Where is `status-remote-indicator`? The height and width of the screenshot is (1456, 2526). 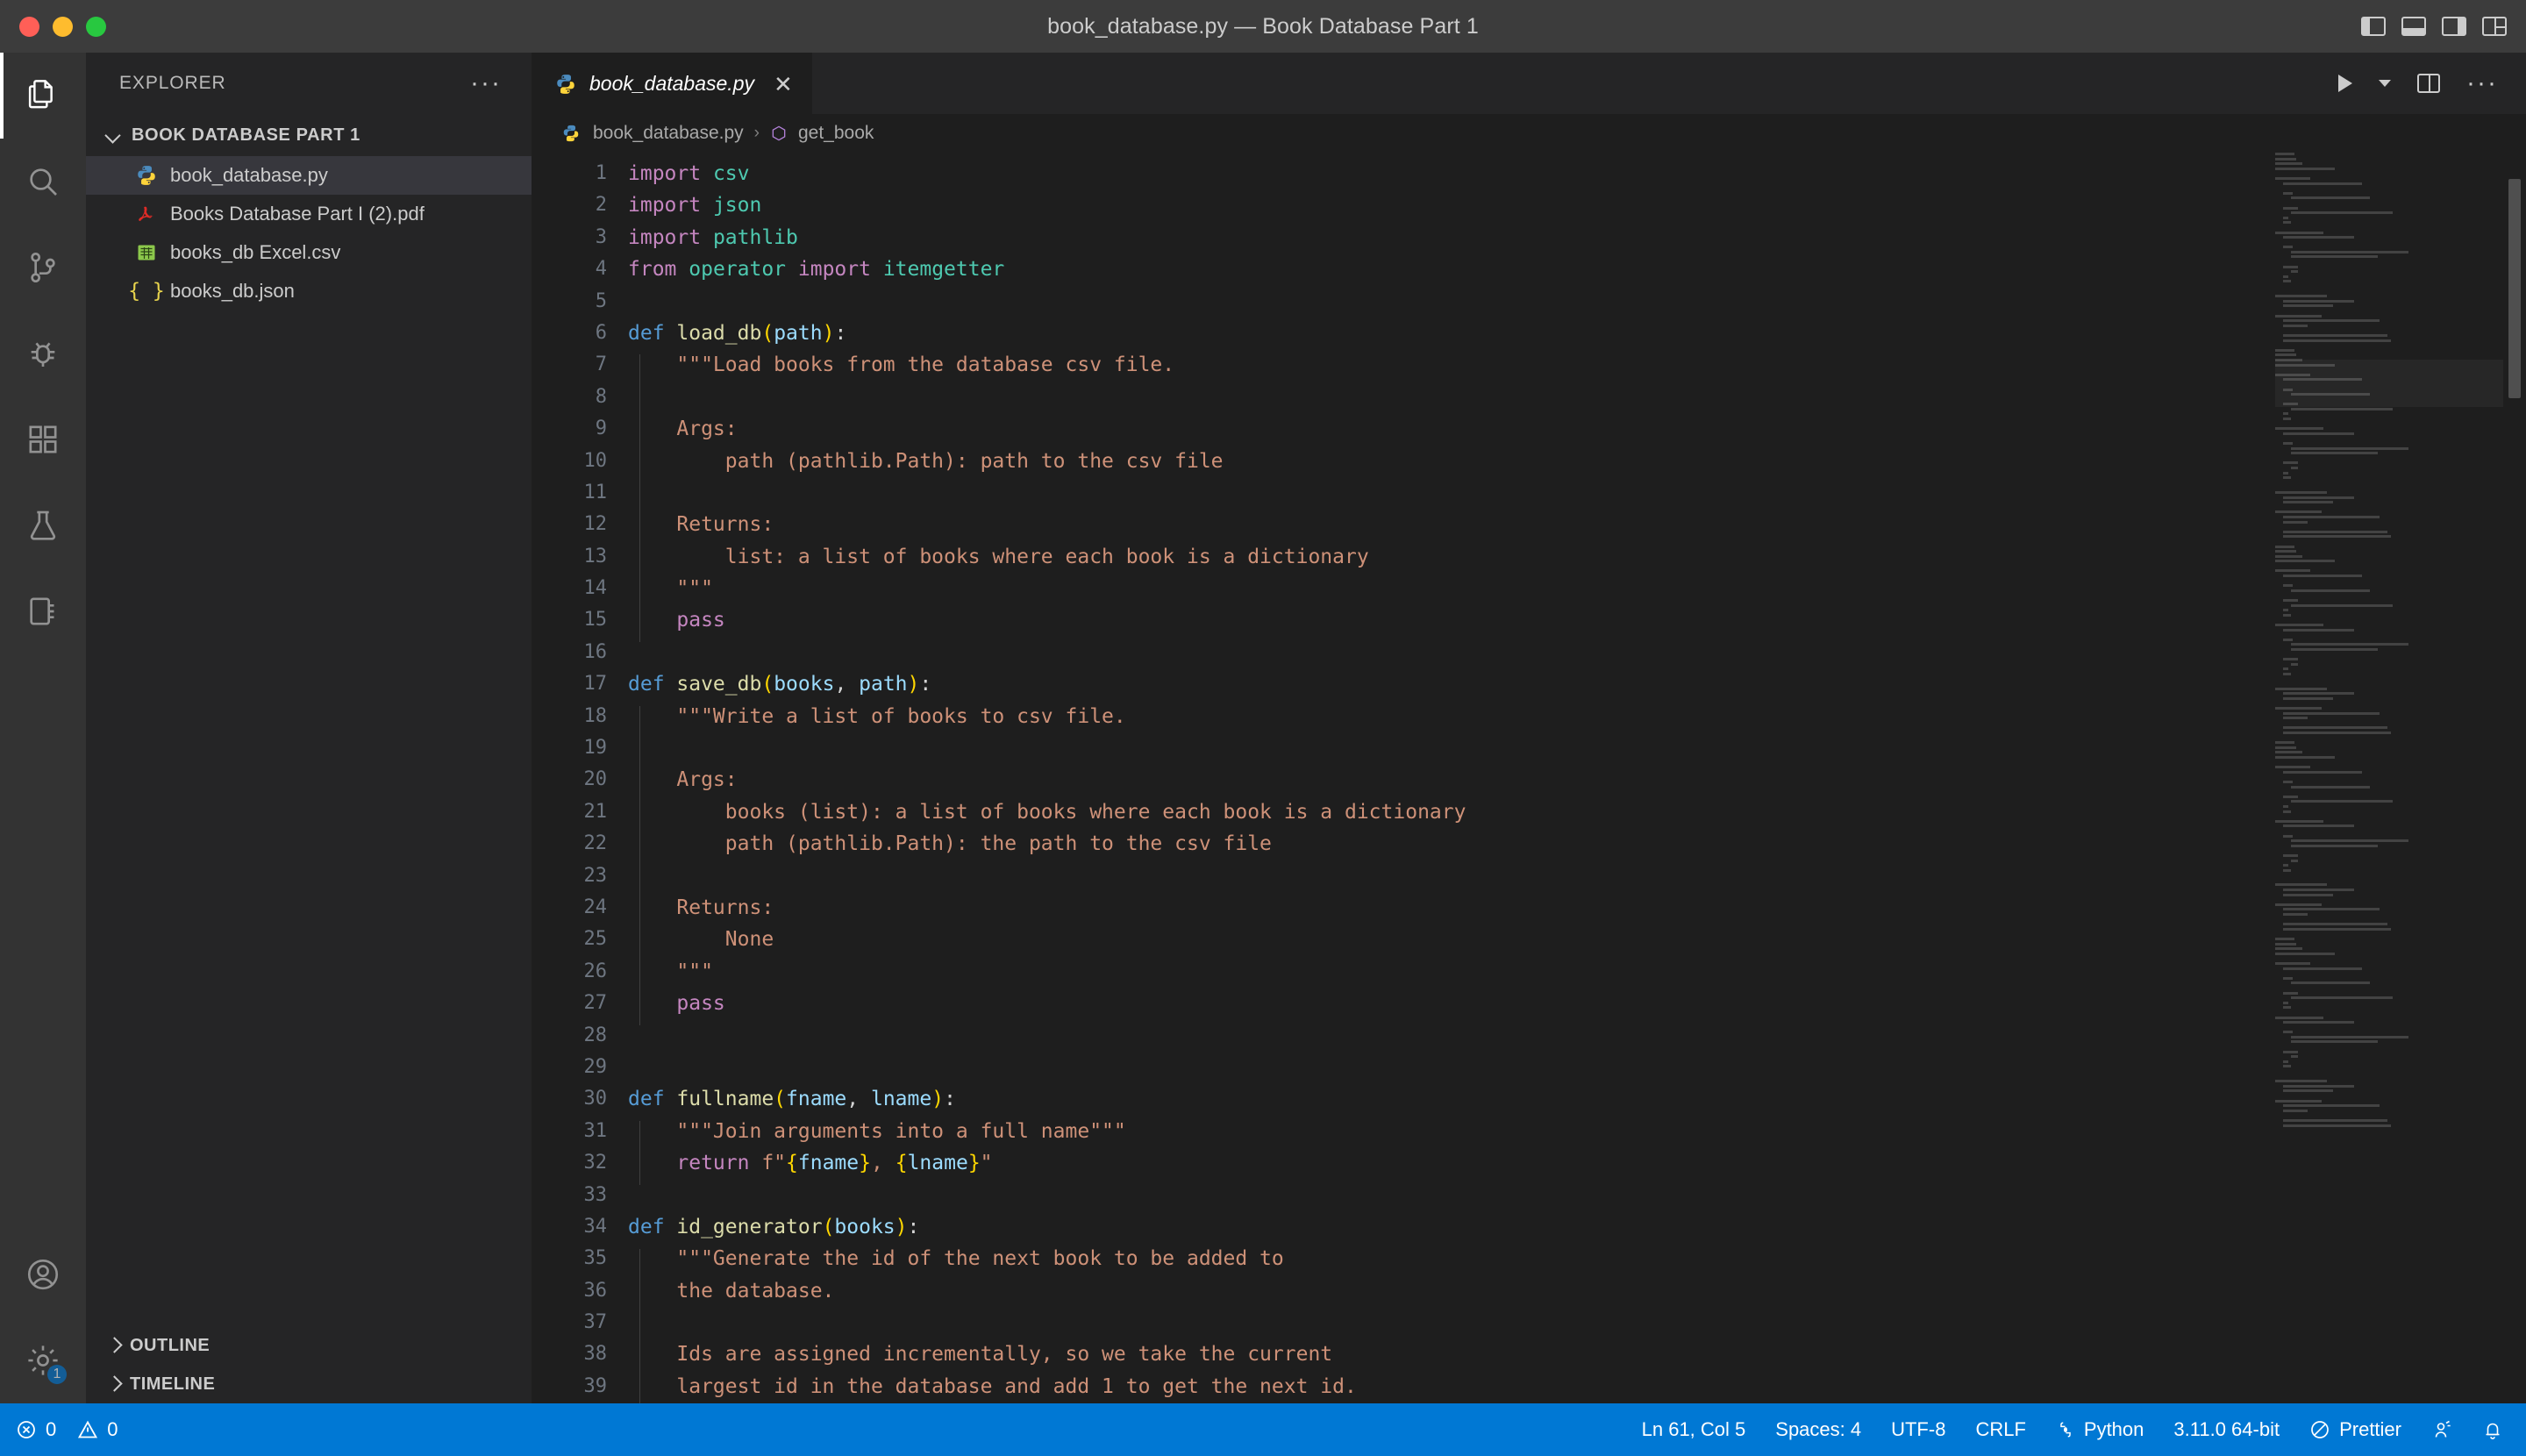 status-remote-indicator is located at coordinates (2441, 1429).